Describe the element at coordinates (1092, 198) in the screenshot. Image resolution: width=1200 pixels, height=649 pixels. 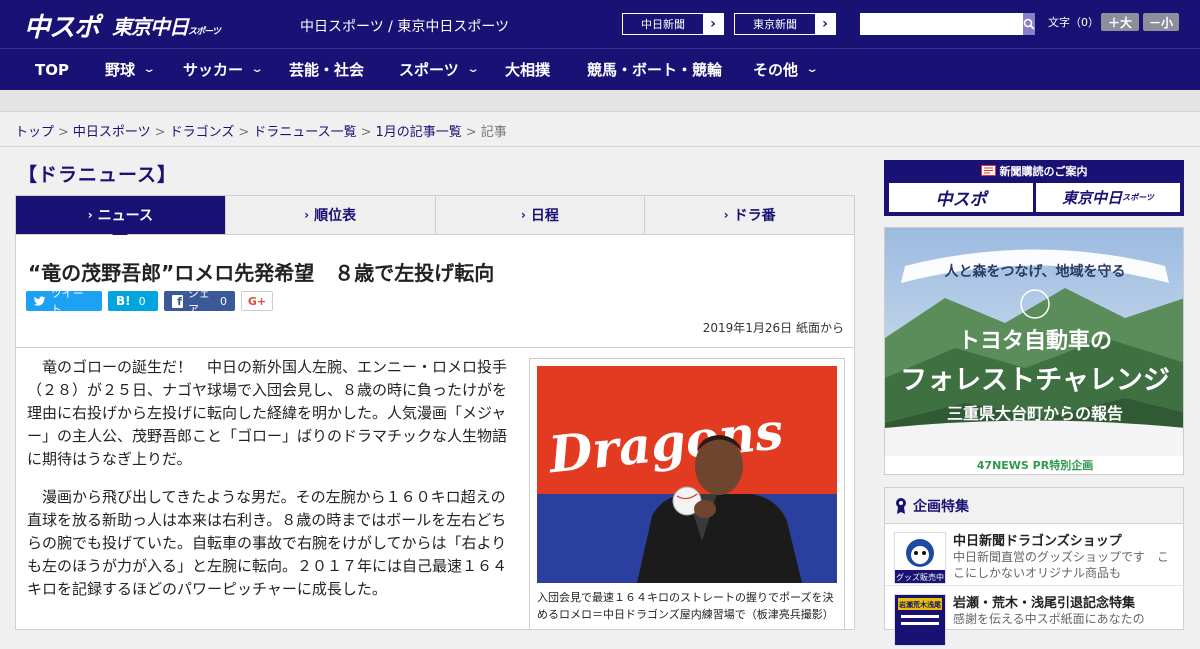
I see `subscribe-tokyo-chunichi-text: 東京中日` at that location.